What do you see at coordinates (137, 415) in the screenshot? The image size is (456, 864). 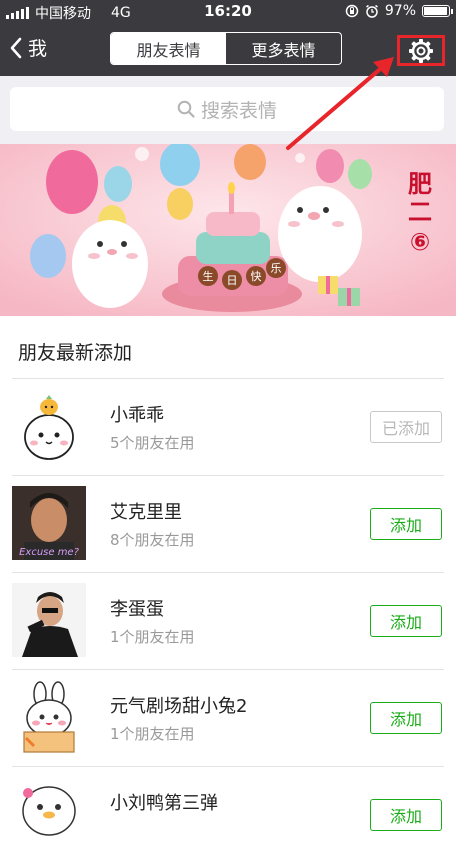 I see `sticker-name: 小乖乖` at bounding box center [137, 415].